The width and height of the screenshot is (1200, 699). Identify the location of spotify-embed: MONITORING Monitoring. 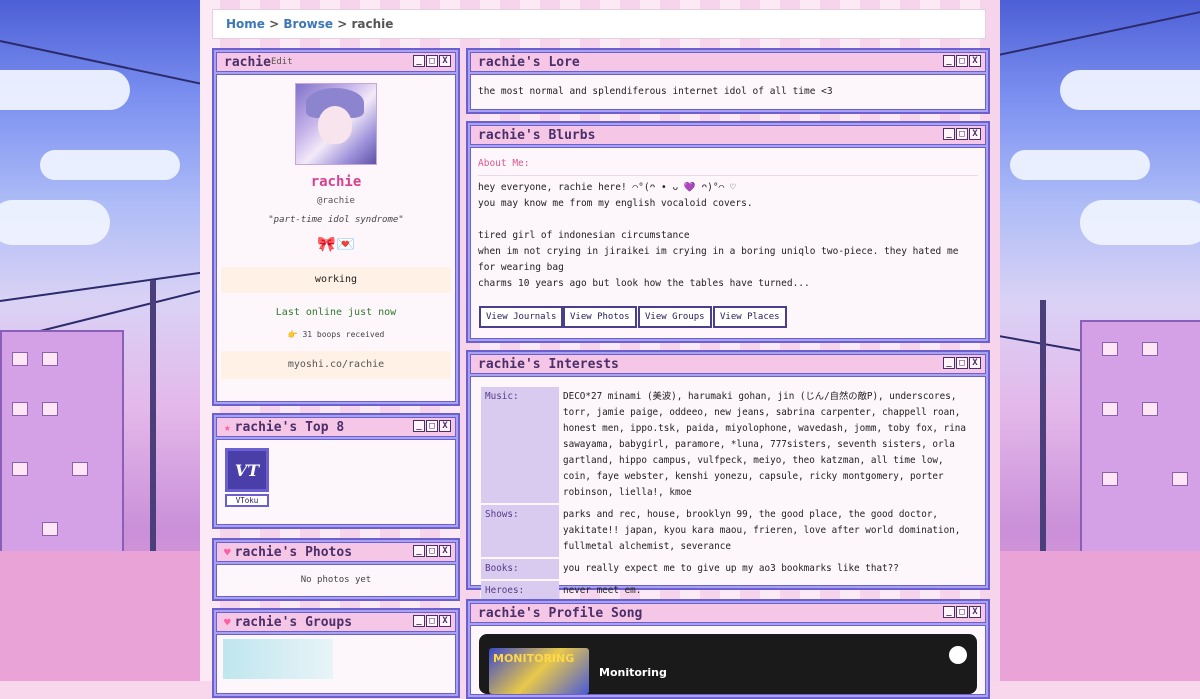
(728, 664).